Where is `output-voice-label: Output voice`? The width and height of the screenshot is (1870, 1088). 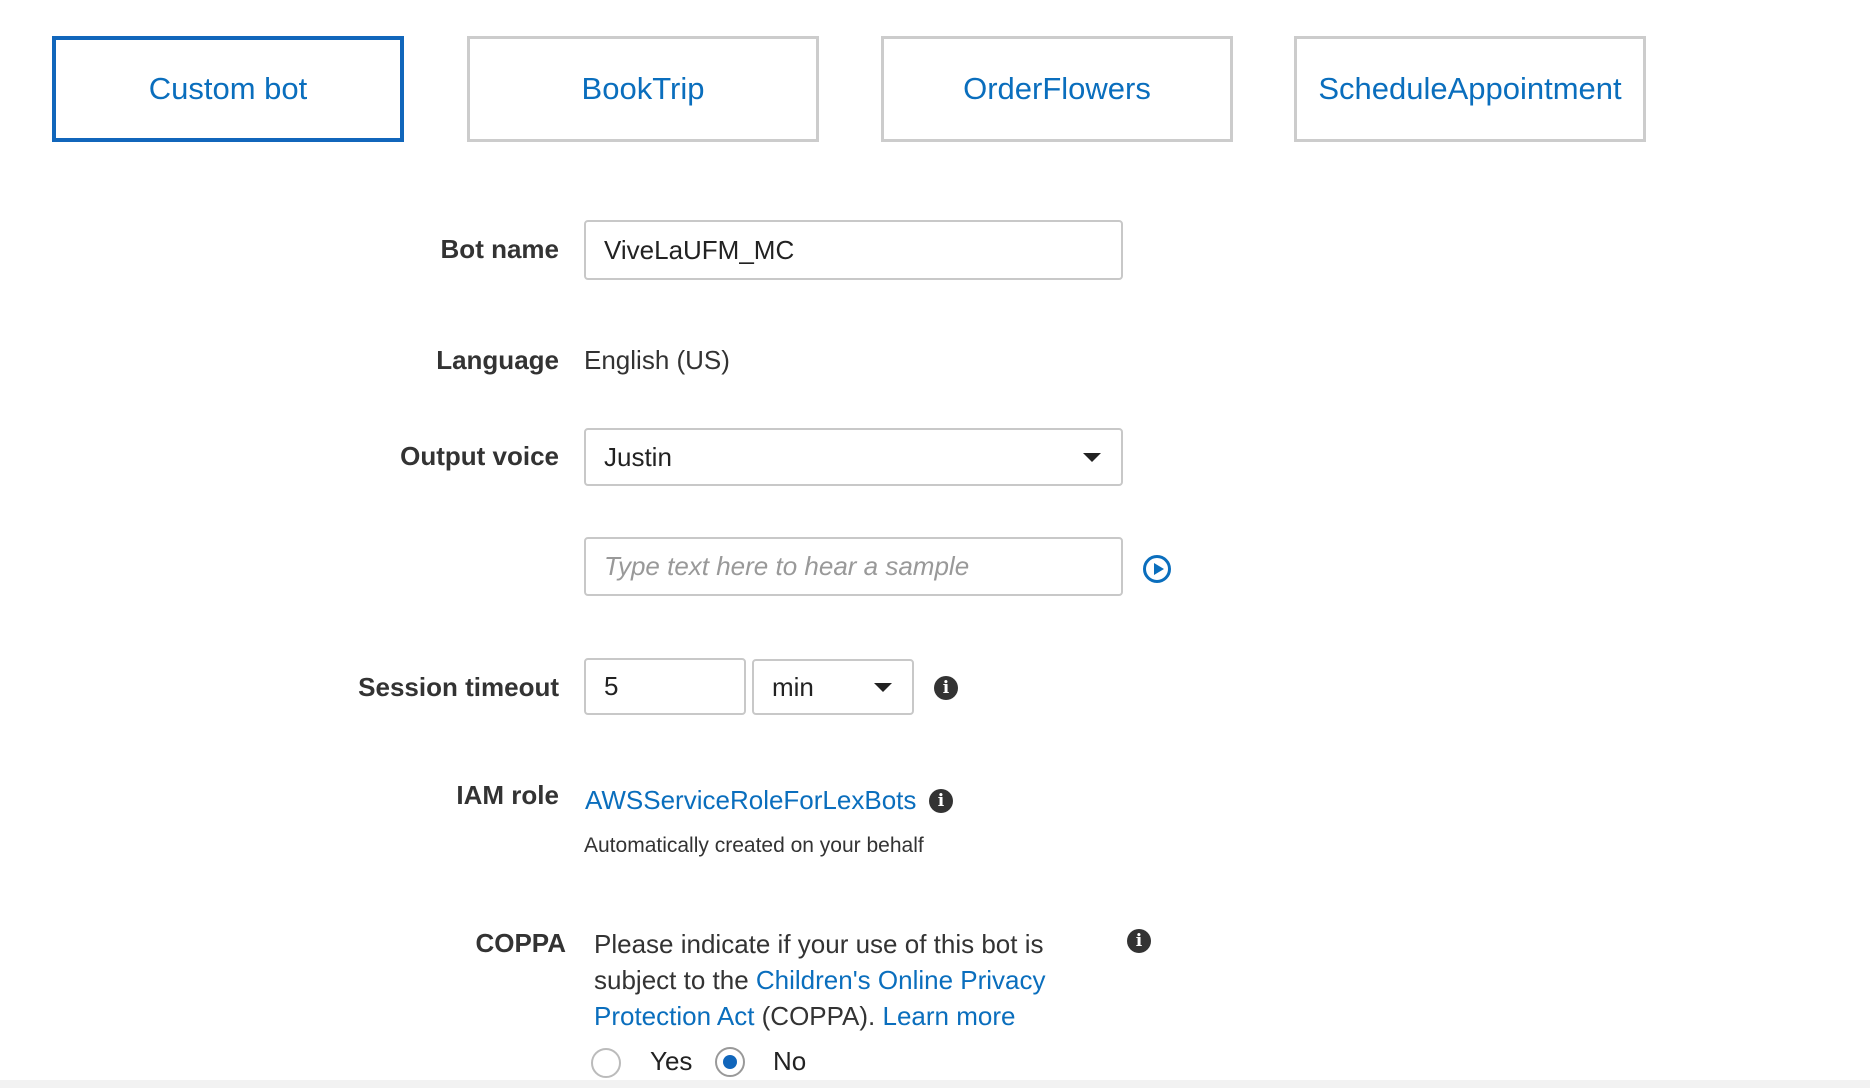 output-voice-label: Output voice is located at coordinates (479, 456).